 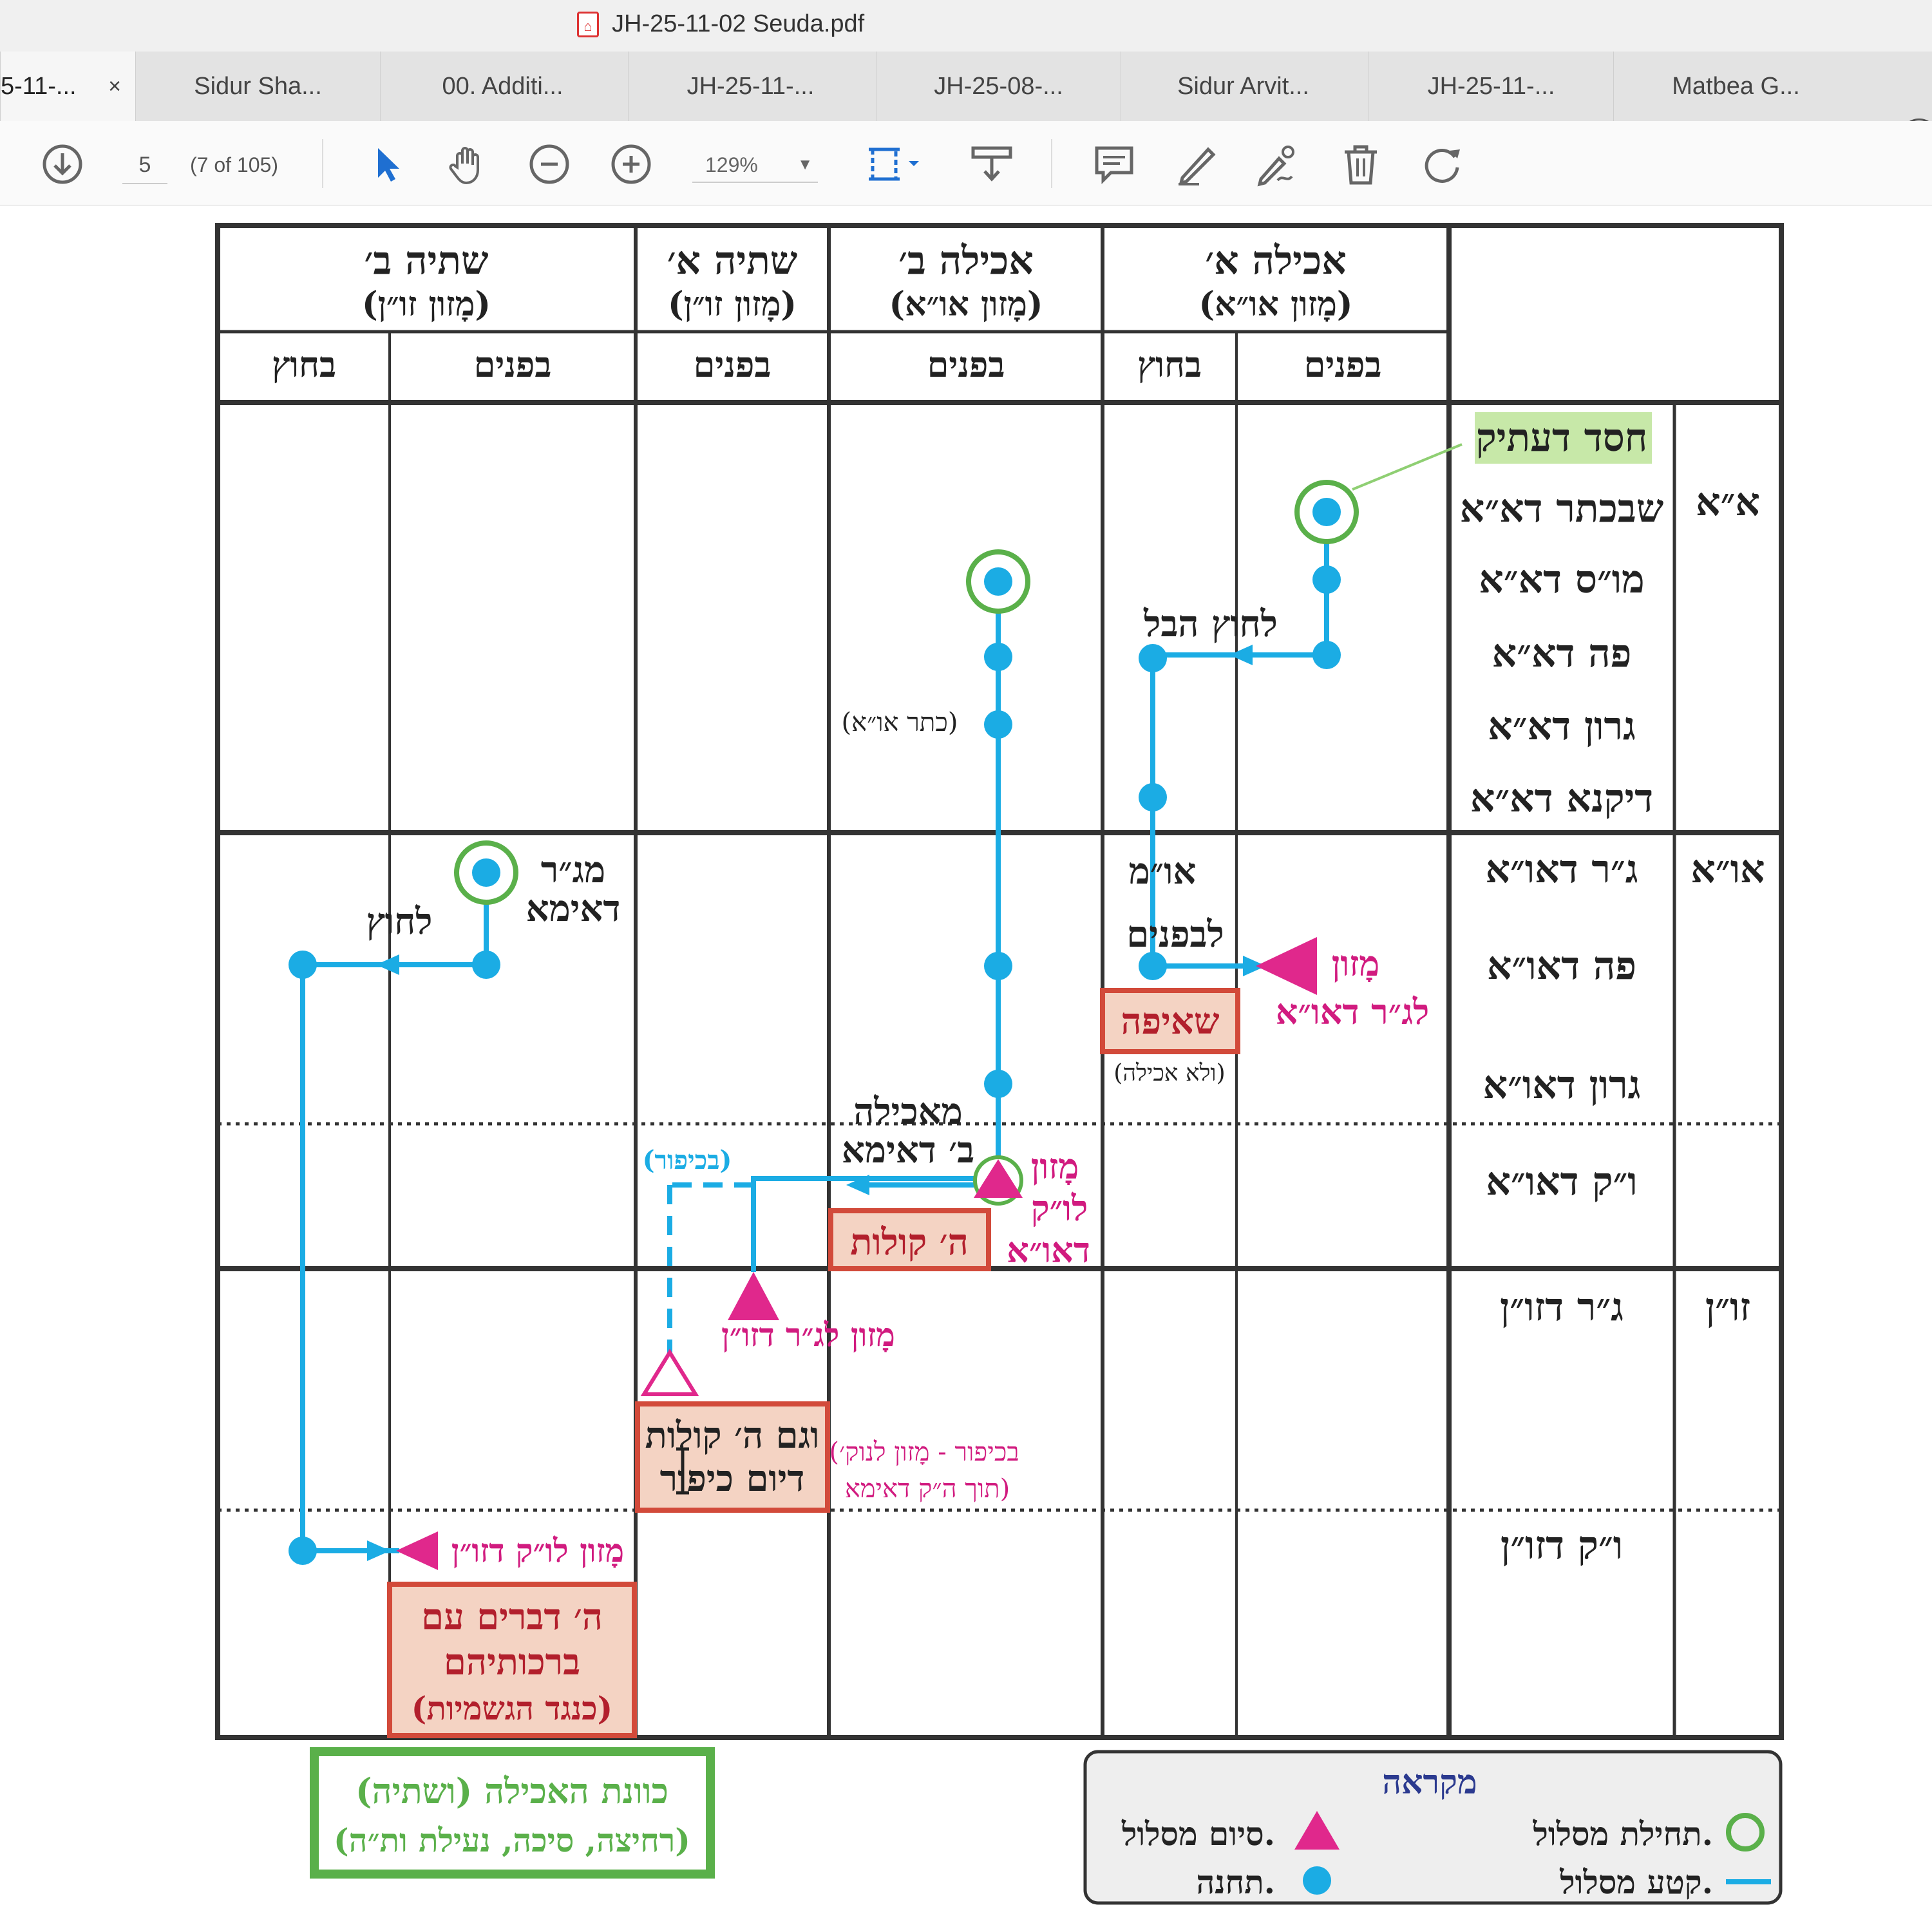 What do you see at coordinates (1048, 1250) in the screenshot?
I see `annotation-text: דאו״א` at bounding box center [1048, 1250].